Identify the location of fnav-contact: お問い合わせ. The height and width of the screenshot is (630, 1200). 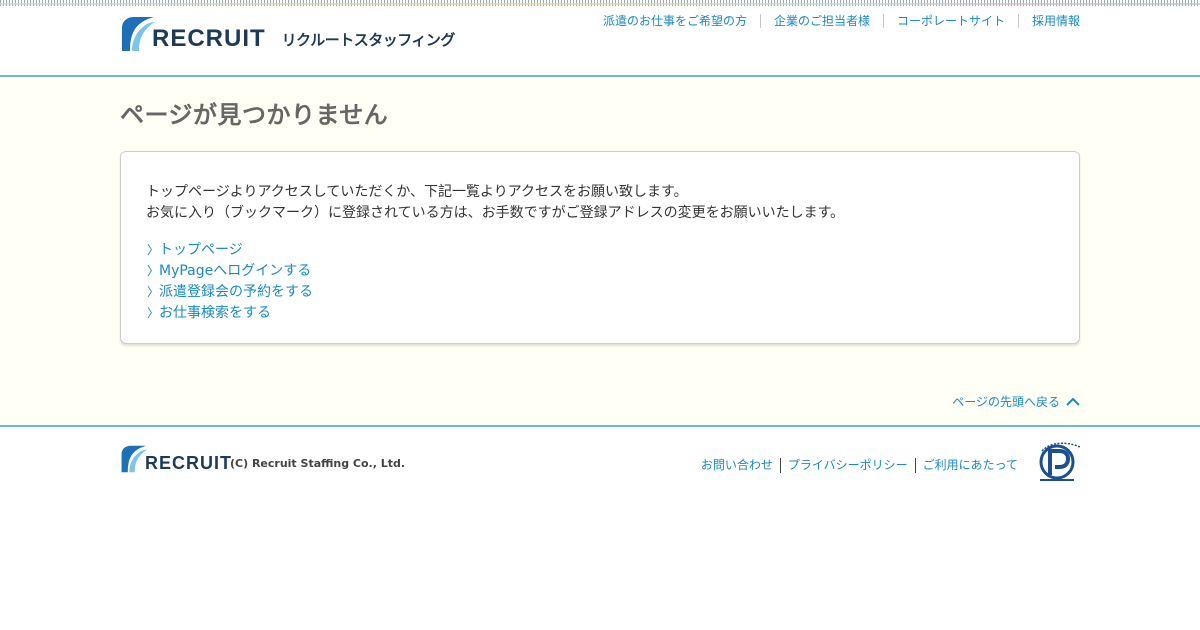
(737, 465).